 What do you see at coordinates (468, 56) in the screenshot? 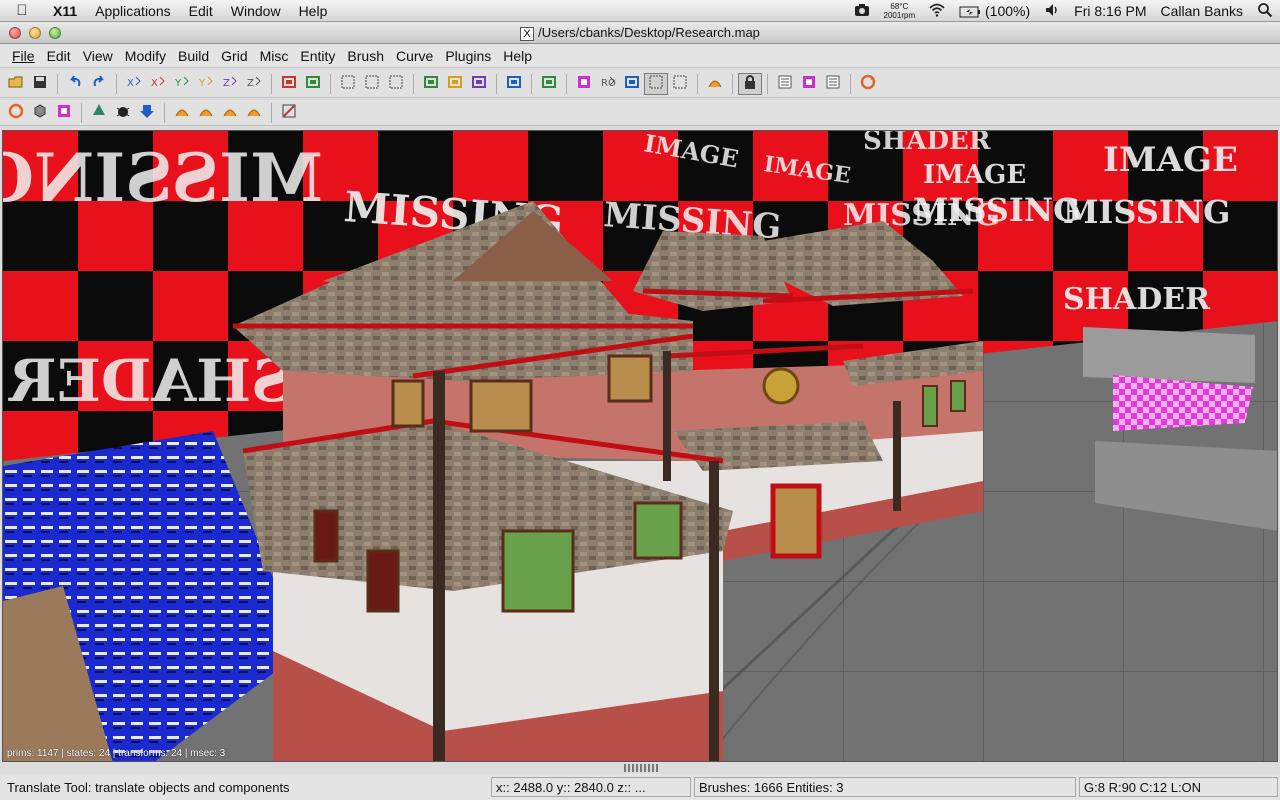
I see `menu-plugins: Plugins` at bounding box center [468, 56].